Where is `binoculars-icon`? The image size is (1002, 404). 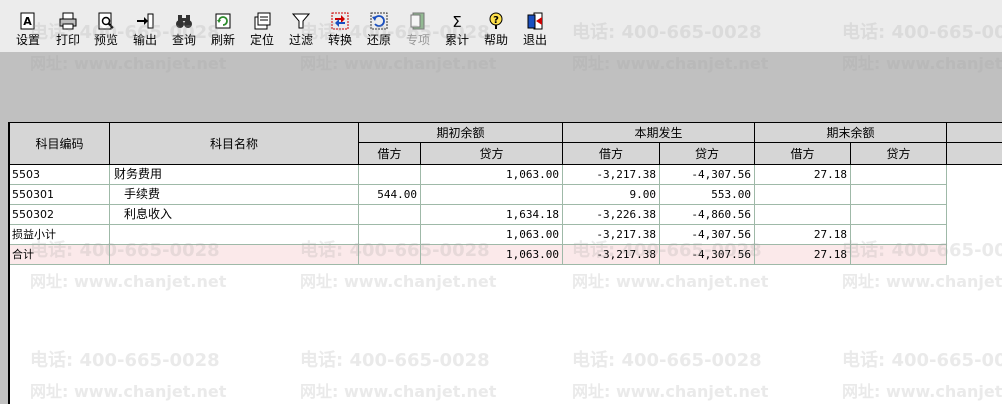 binoculars-icon is located at coordinates (184, 21).